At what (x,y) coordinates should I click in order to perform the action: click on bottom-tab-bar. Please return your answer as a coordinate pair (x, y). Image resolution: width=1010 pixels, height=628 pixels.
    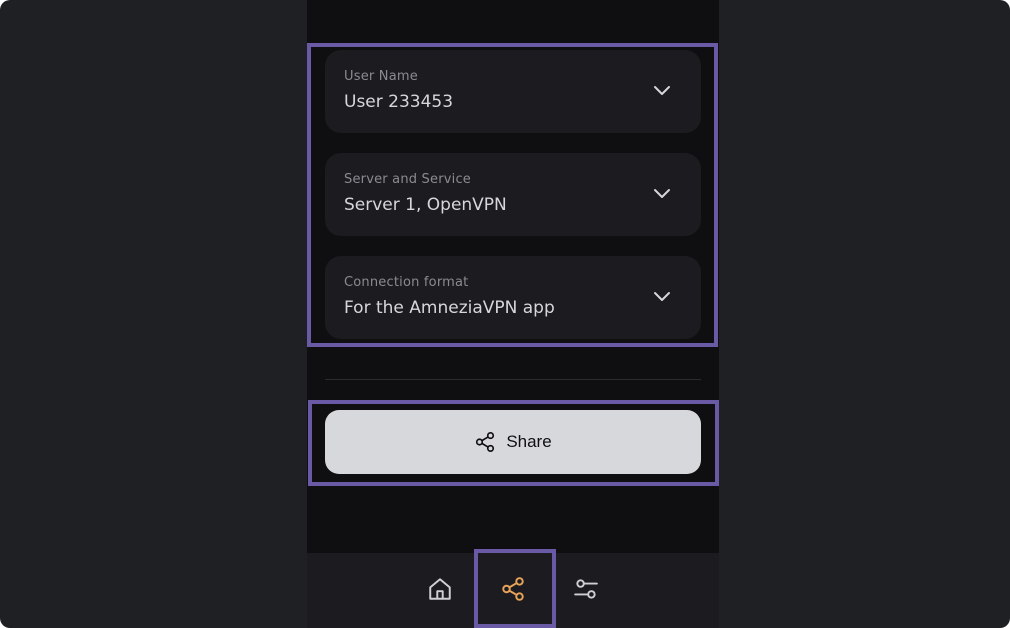
    Looking at the image, I should click on (513, 590).